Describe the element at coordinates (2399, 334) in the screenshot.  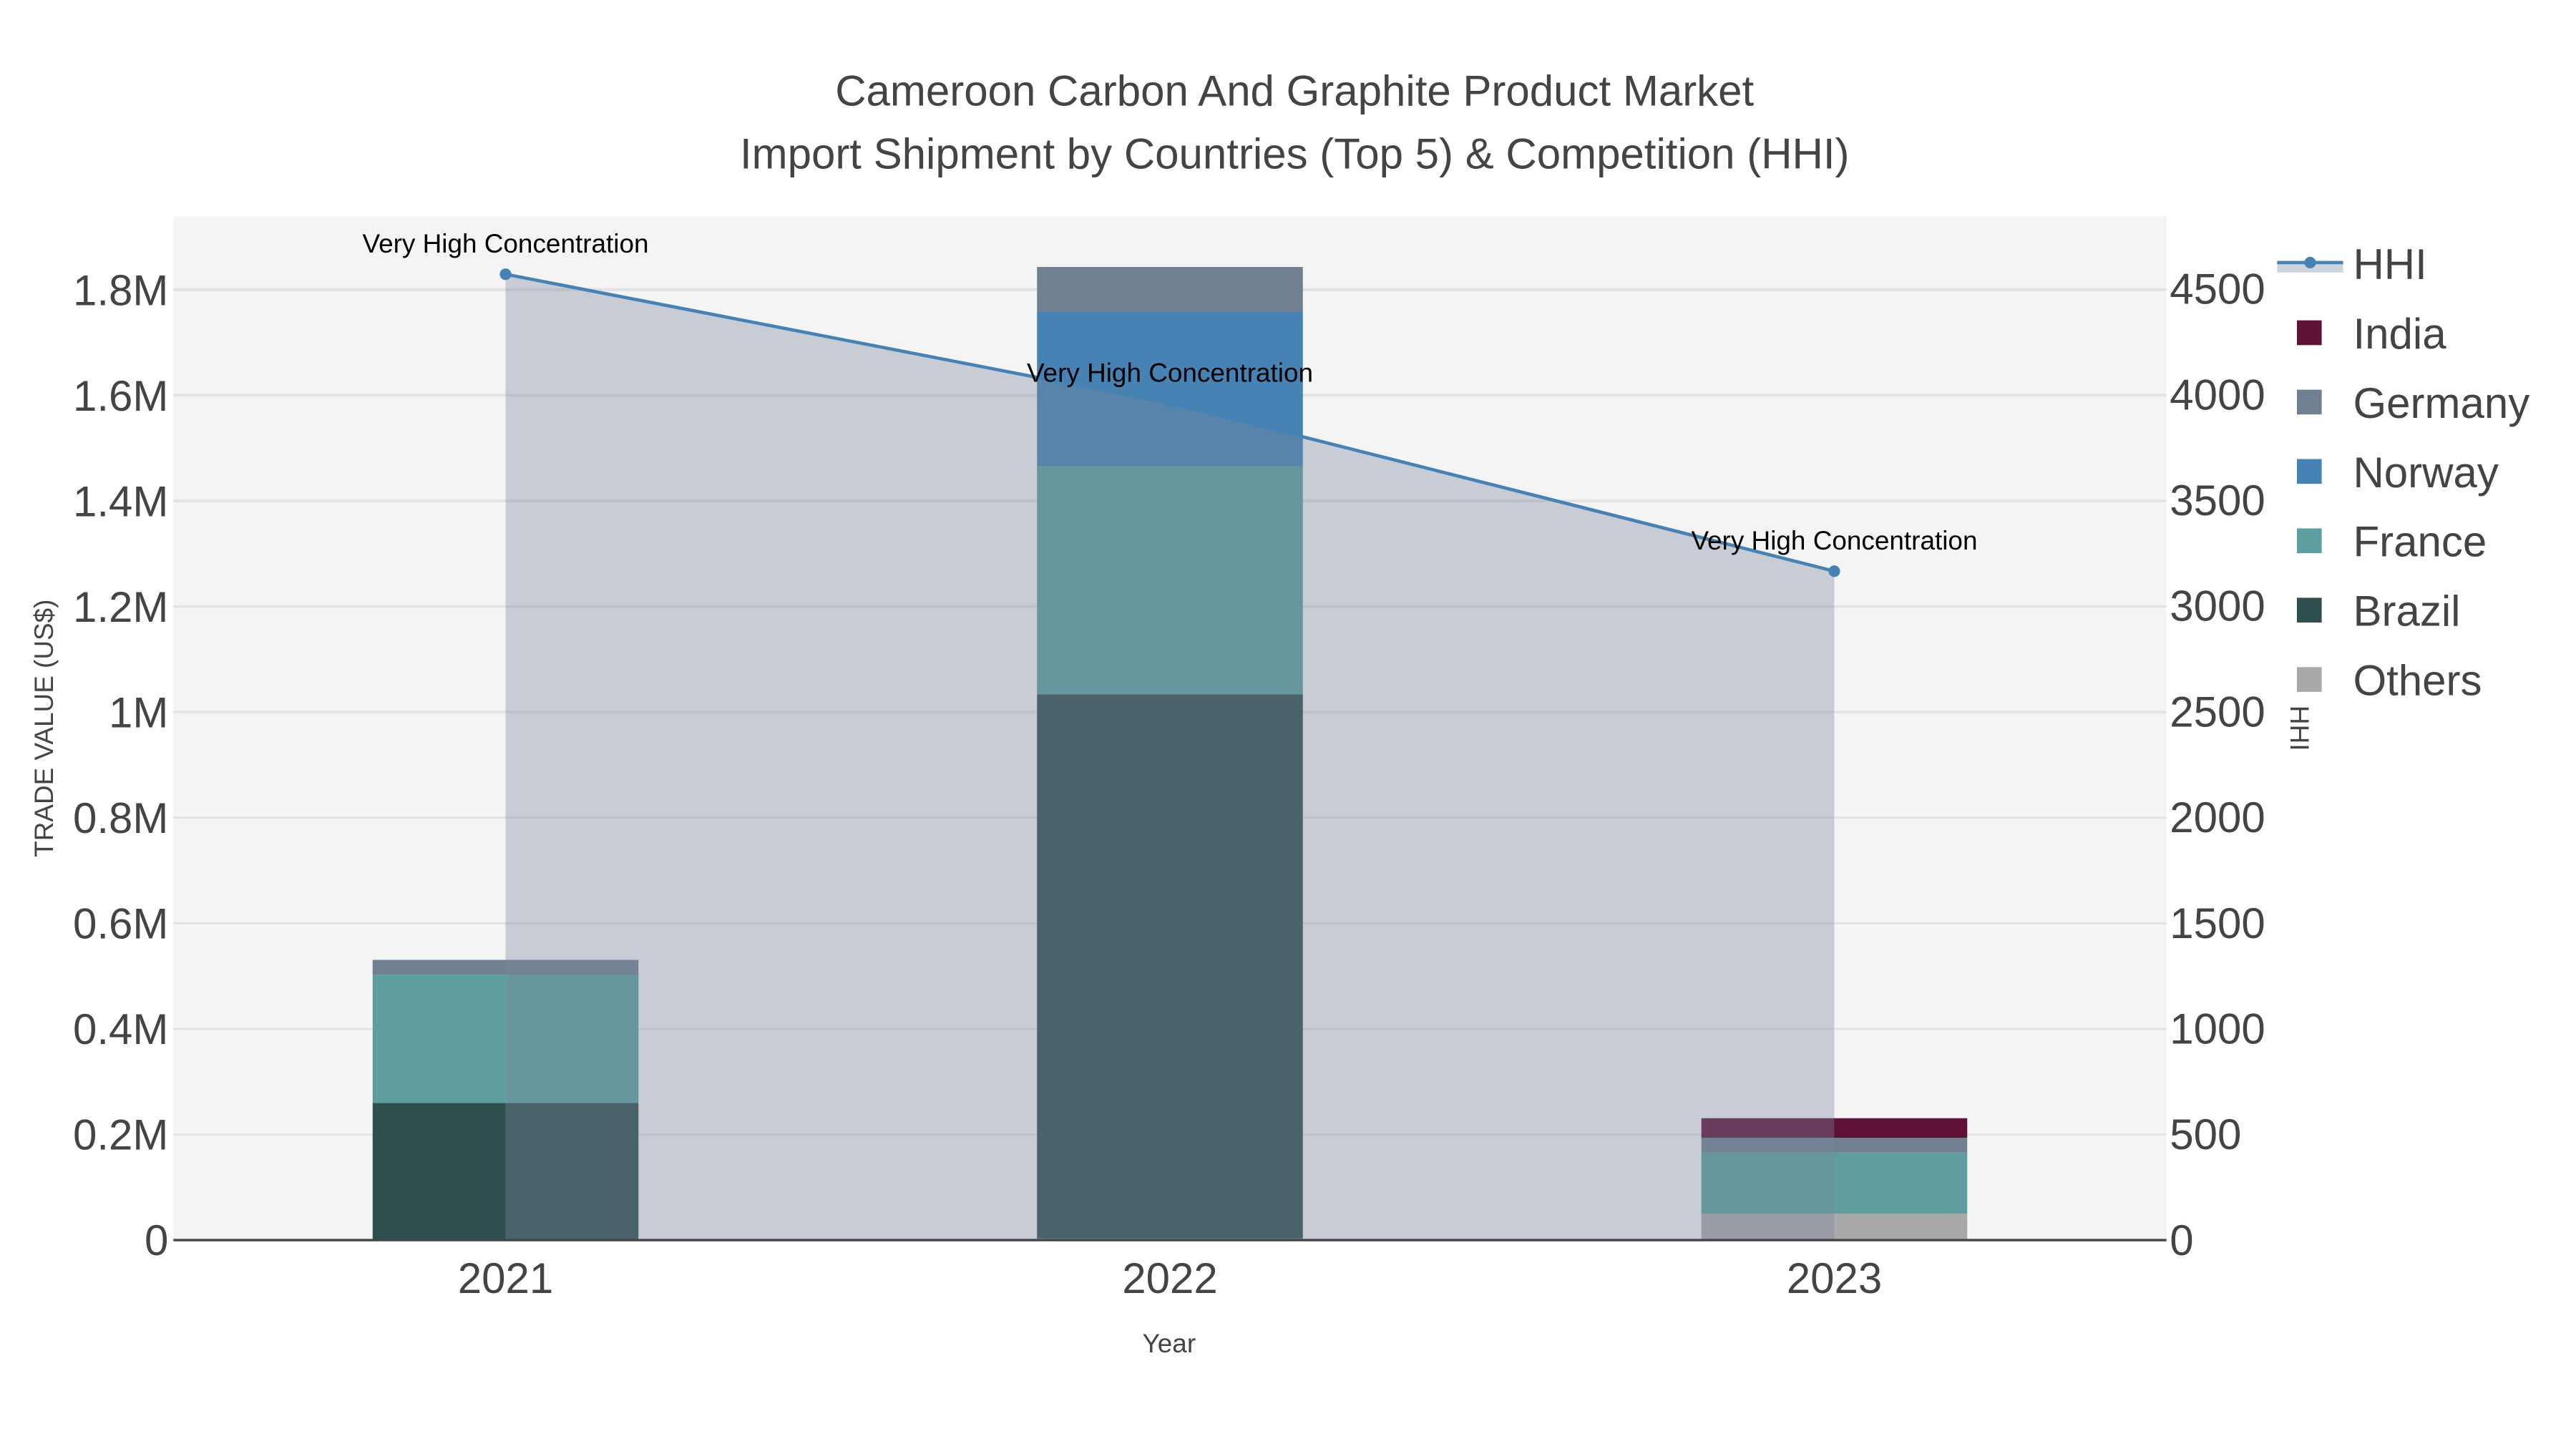
I see `legend-label: India` at that location.